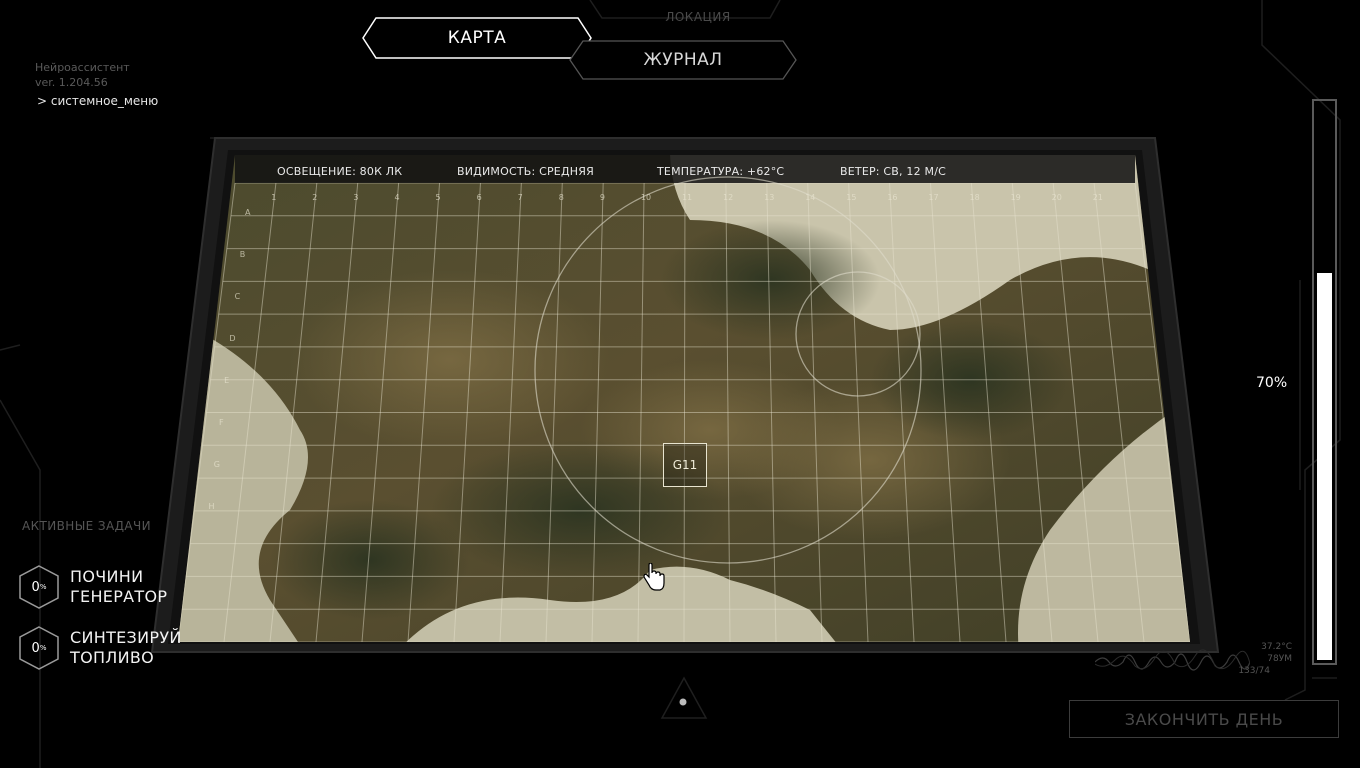  What do you see at coordinates (1279, 659) in the screenshot?
I see `vitals-pulse: 78УМ` at bounding box center [1279, 659].